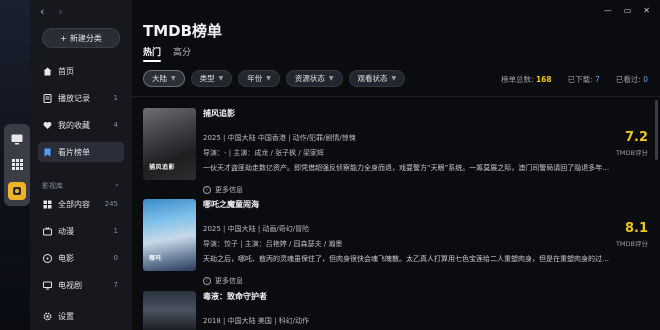  What do you see at coordinates (396, 96) in the screenshot?
I see `divider` at bounding box center [396, 96].